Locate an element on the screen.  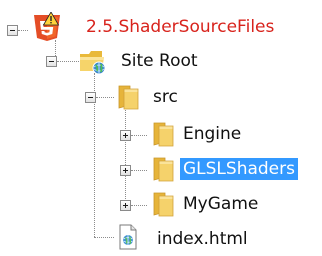
tree-node-glslshaders: GLSLShaders is located at coordinates (161, 170).